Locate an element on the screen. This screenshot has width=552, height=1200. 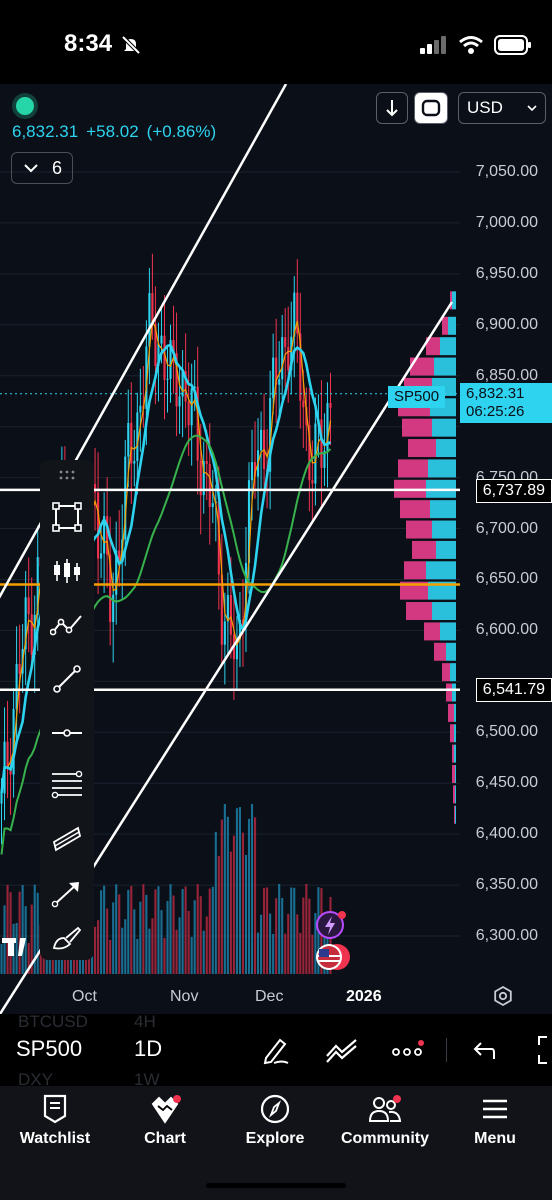
battery-icon is located at coordinates (512, 45).